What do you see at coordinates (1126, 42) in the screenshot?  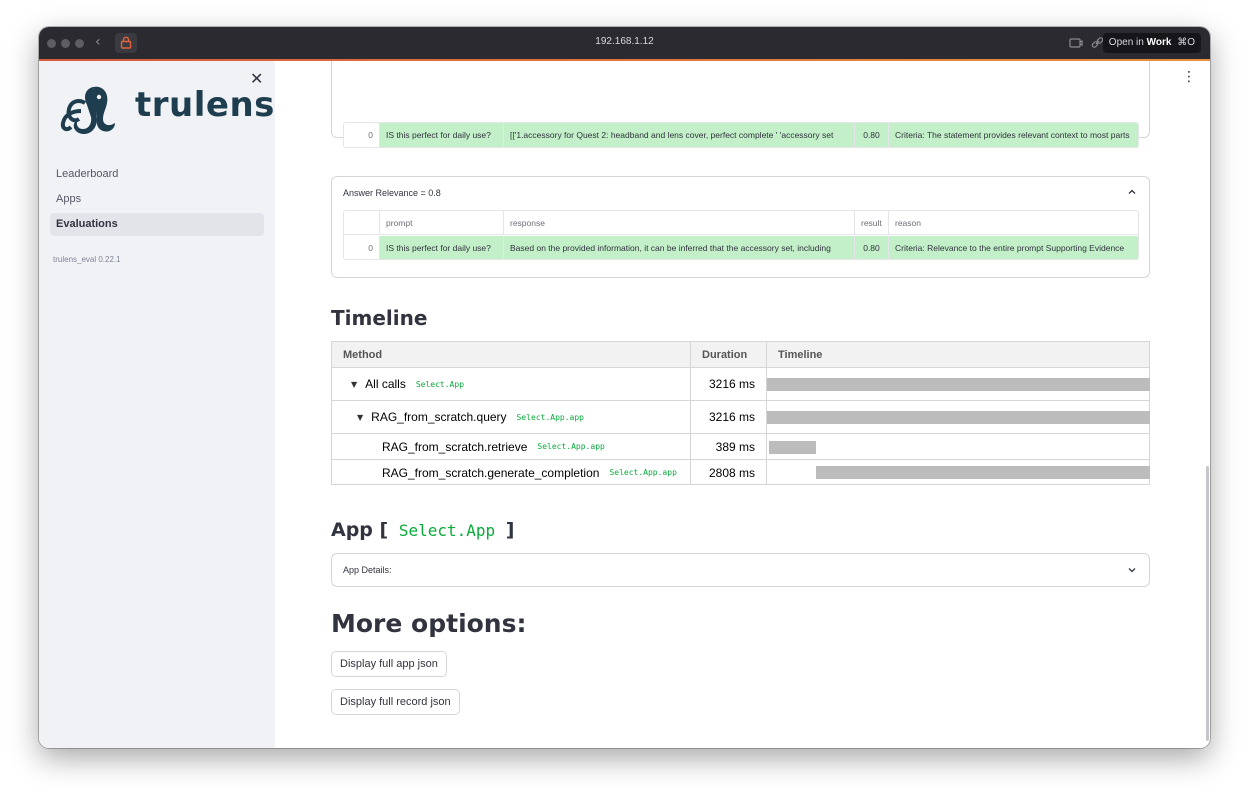 I see `open-in-prefix: Open in` at bounding box center [1126, 42].